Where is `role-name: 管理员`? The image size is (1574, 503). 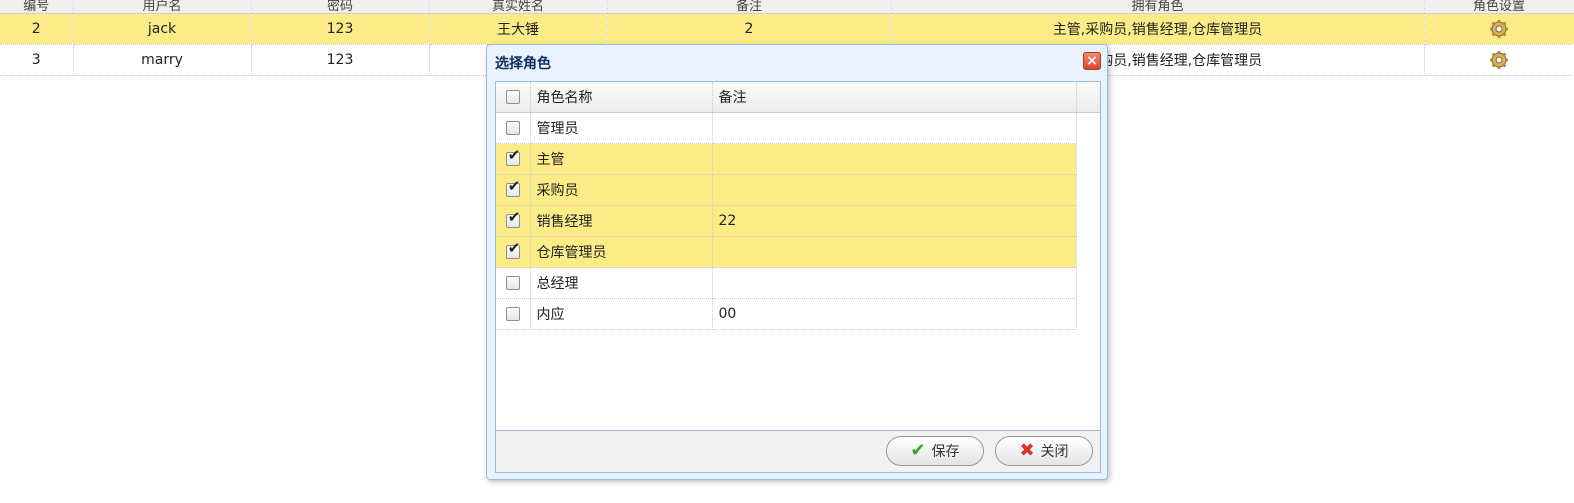
role-name: 管理员 is located at coordinates (621, 128).